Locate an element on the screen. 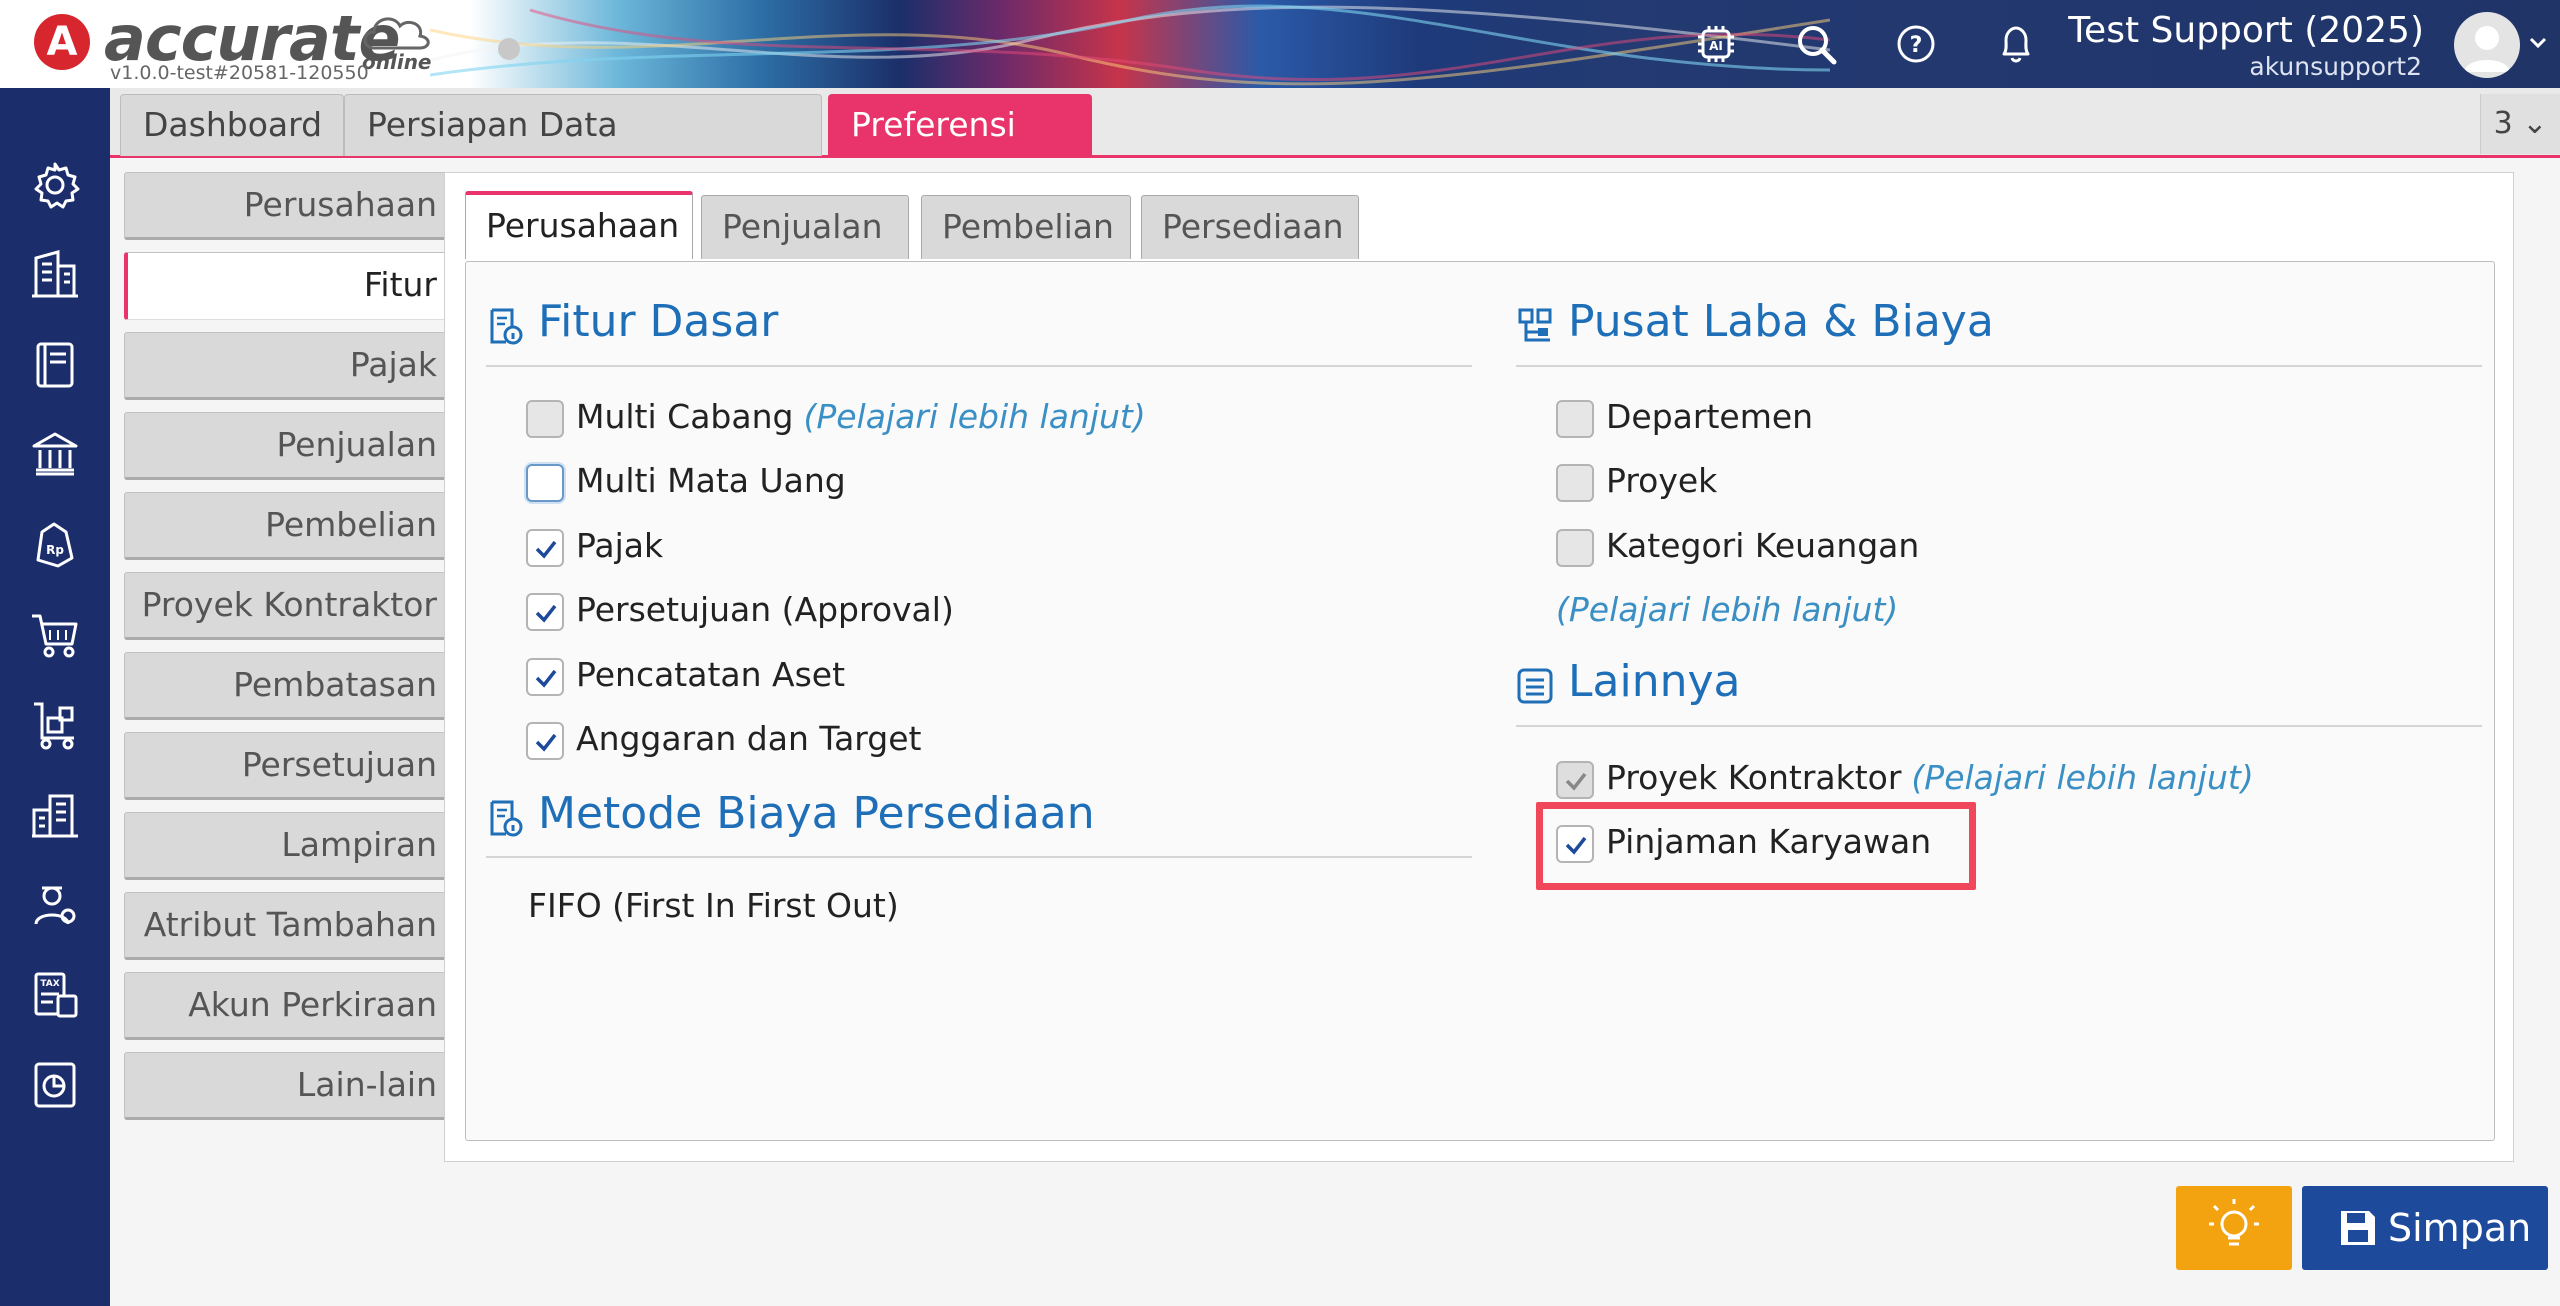  chevron-down-icon is located at coordinates (2538, 42).